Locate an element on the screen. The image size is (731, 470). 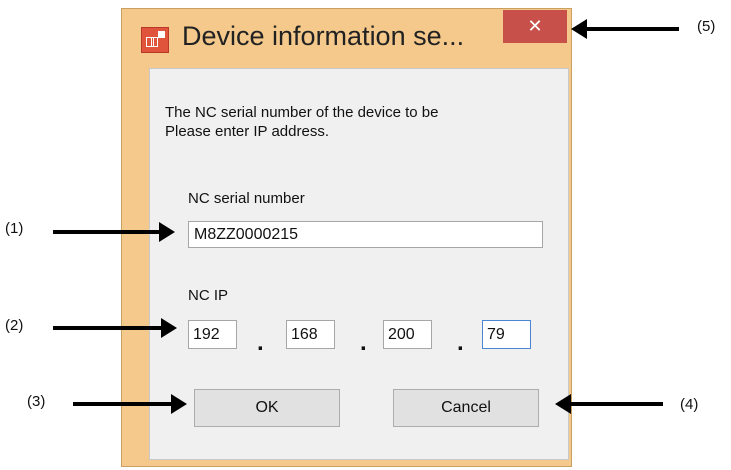
instruction-line-1: The NC serial number of the device to be is located at coordinates (302, 112).